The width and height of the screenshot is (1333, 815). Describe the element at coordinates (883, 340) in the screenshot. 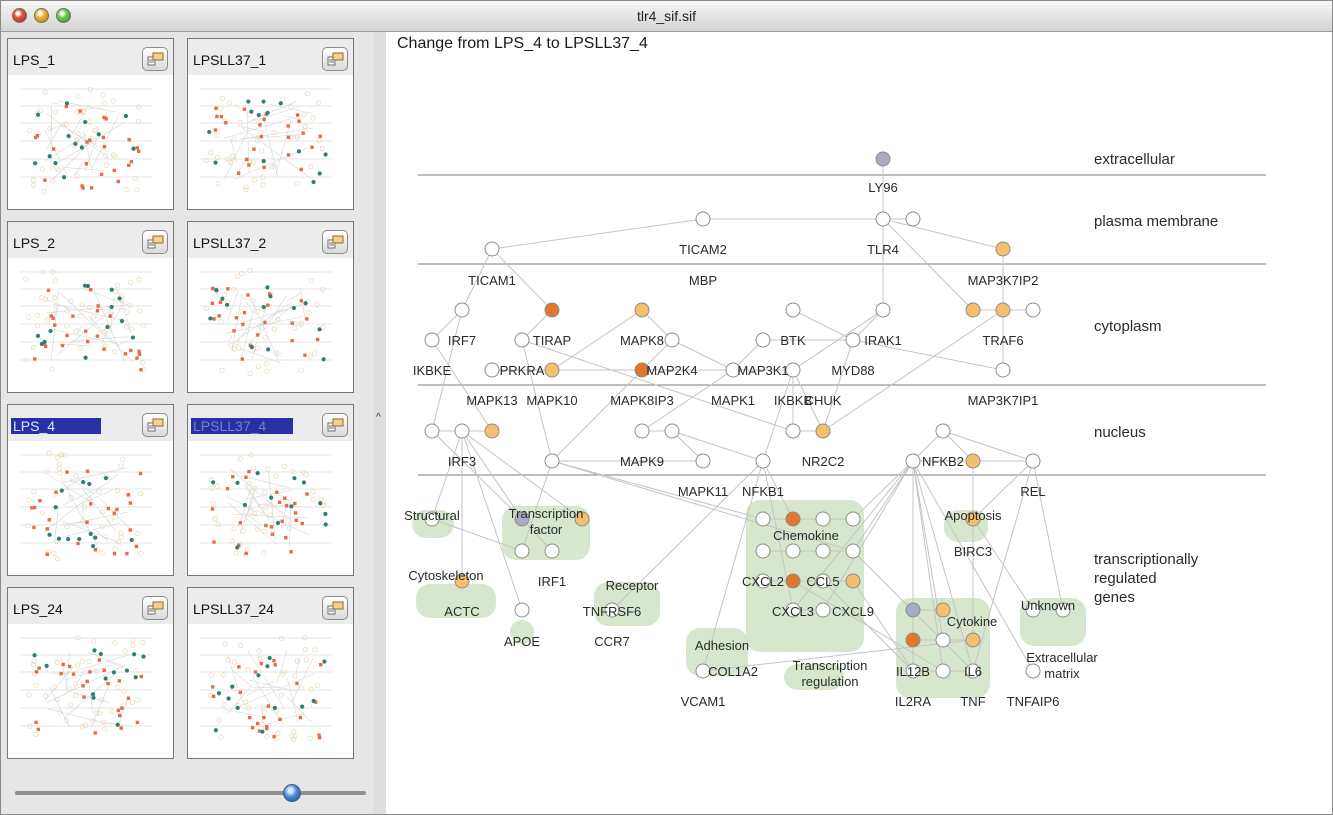

I see `gene-label: IRAK1` at that location.